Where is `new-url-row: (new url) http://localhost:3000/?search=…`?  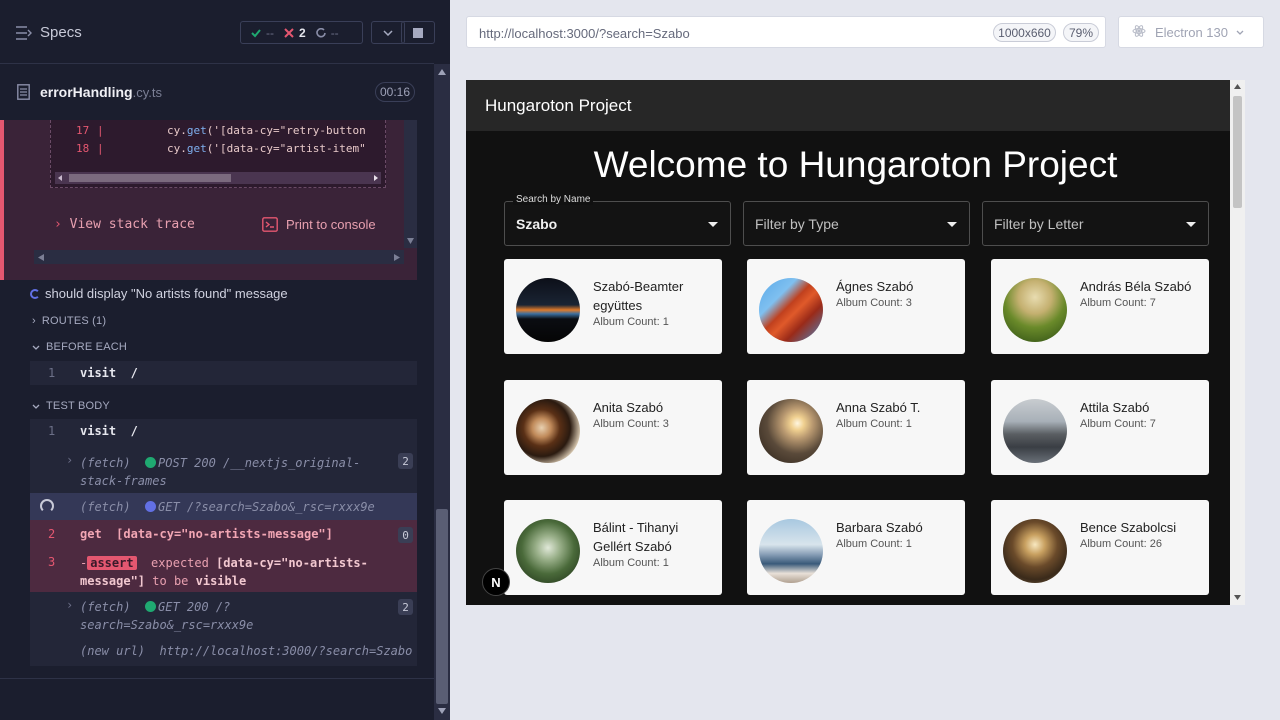 new-url-row: (new url) http://localhost:3000/?search=… is located at coordinates (223, 652).